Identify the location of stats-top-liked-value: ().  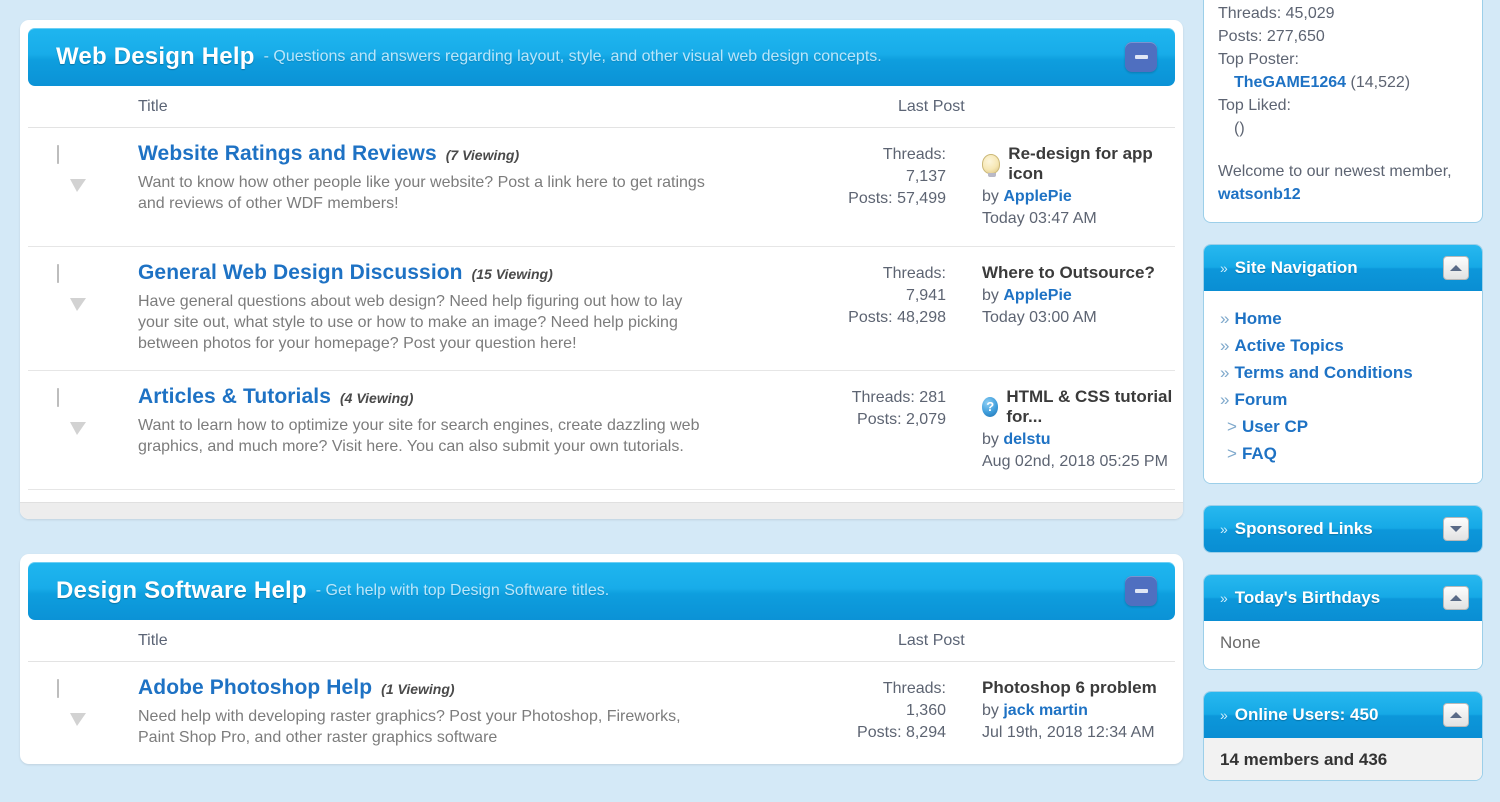
(1239, 128).